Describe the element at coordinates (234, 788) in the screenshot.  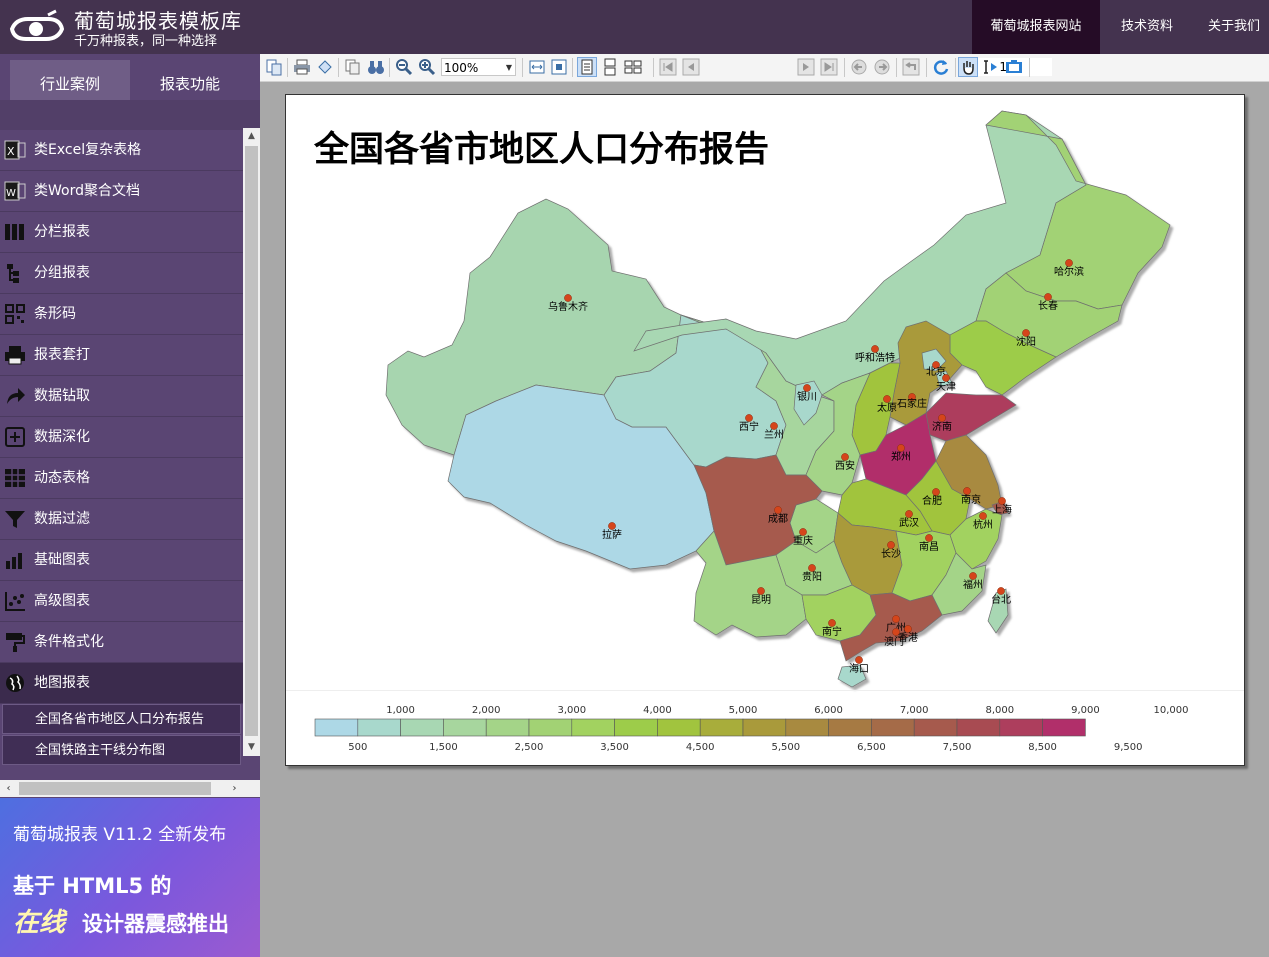
I see `scroll-right-arrow: ›` at that location.